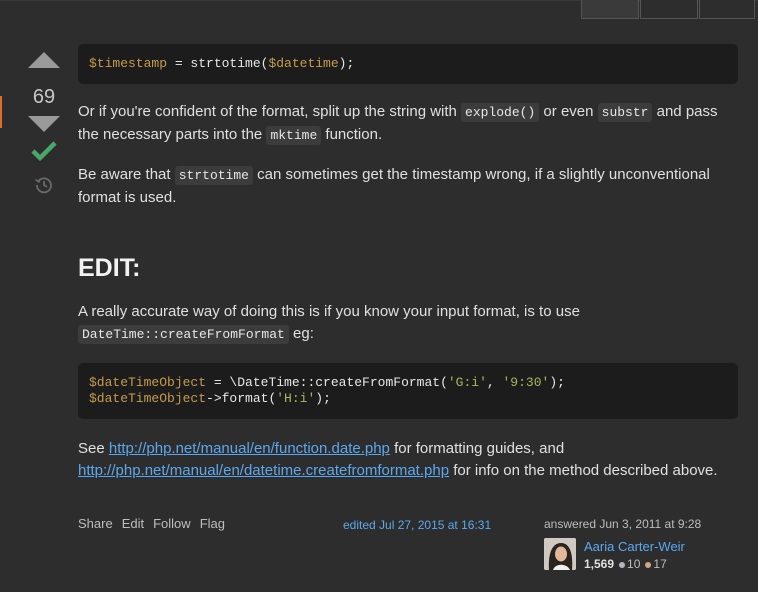 This screenshot has height=592, width=758. What do you see at coordinates (213, 175) in the screenshot?
I see `inline-code: strtotime` at bounding box center [213, 175].